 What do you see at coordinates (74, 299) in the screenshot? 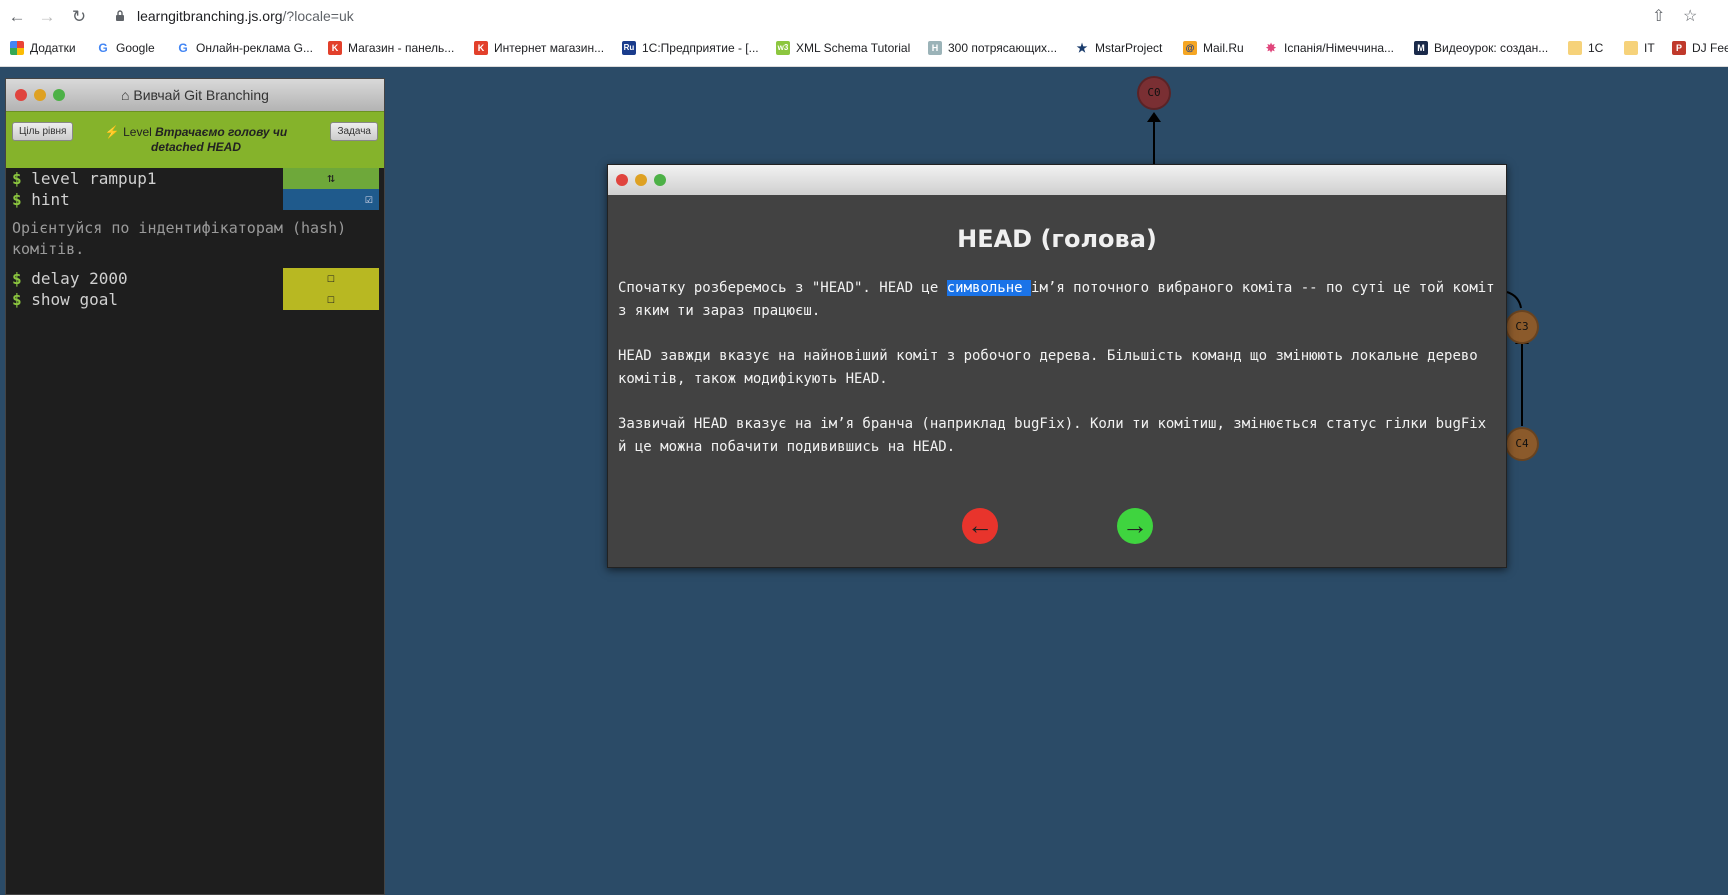
I see `command-text: show goal` at bounding box center [74, 299].